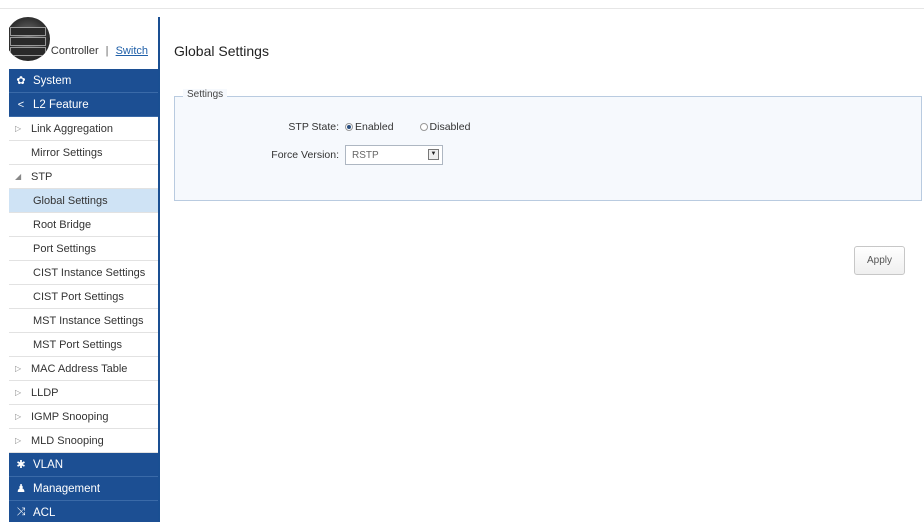 This screenshot has width=924, height=522. Describe the element at coordinates (879, 260) in the screenshot. I see `apply-button: Apply` at that location.